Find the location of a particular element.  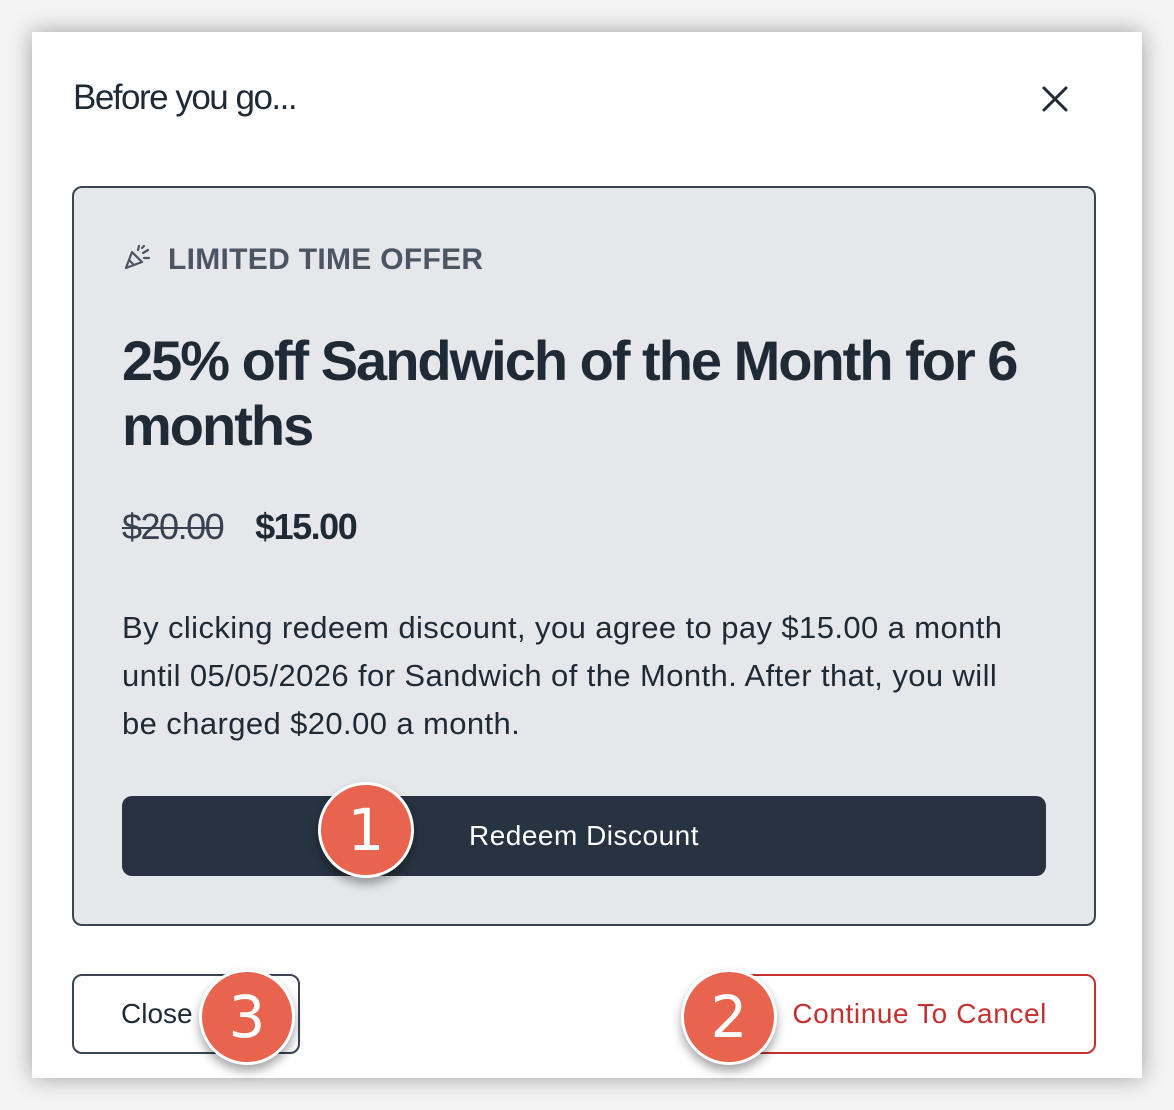

continue-to-cancel-button: Continue To Cancel is located at coordinates (914, 1014).